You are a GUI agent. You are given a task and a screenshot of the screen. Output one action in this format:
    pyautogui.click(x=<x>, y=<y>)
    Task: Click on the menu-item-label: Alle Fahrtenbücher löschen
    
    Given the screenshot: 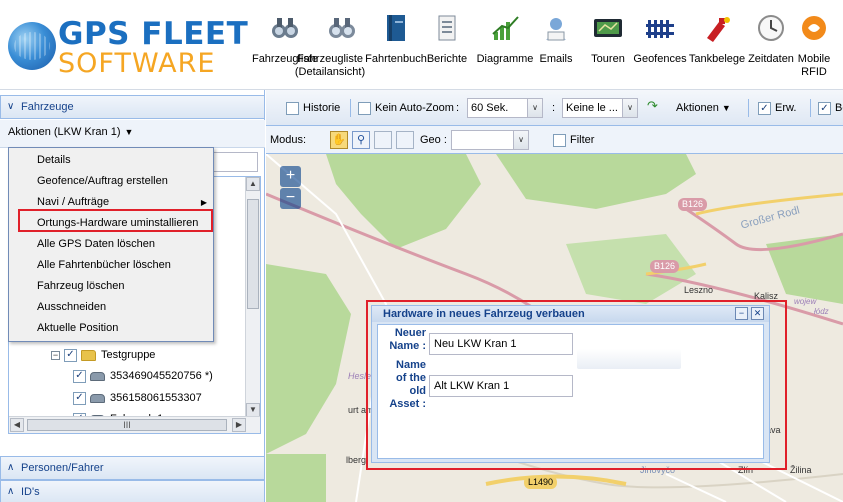 What is the action you would take?
    pyautogui.click(x=104, y=265)
    